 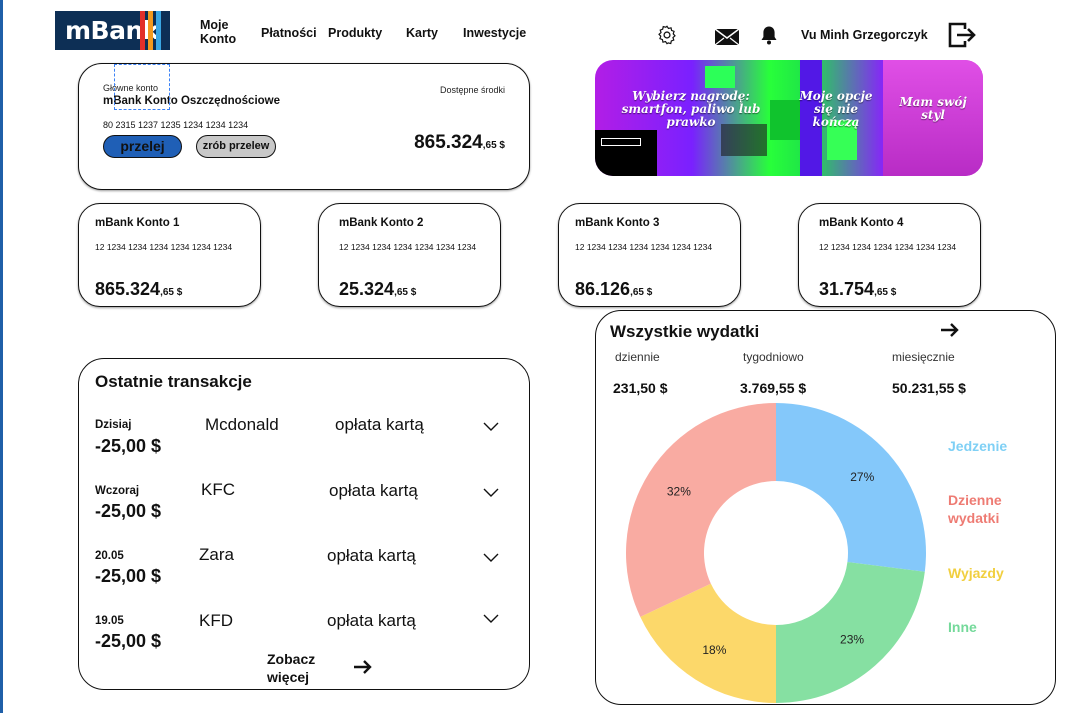 I want to click on slice-value-label: 23%, so click(x=852, y=639).